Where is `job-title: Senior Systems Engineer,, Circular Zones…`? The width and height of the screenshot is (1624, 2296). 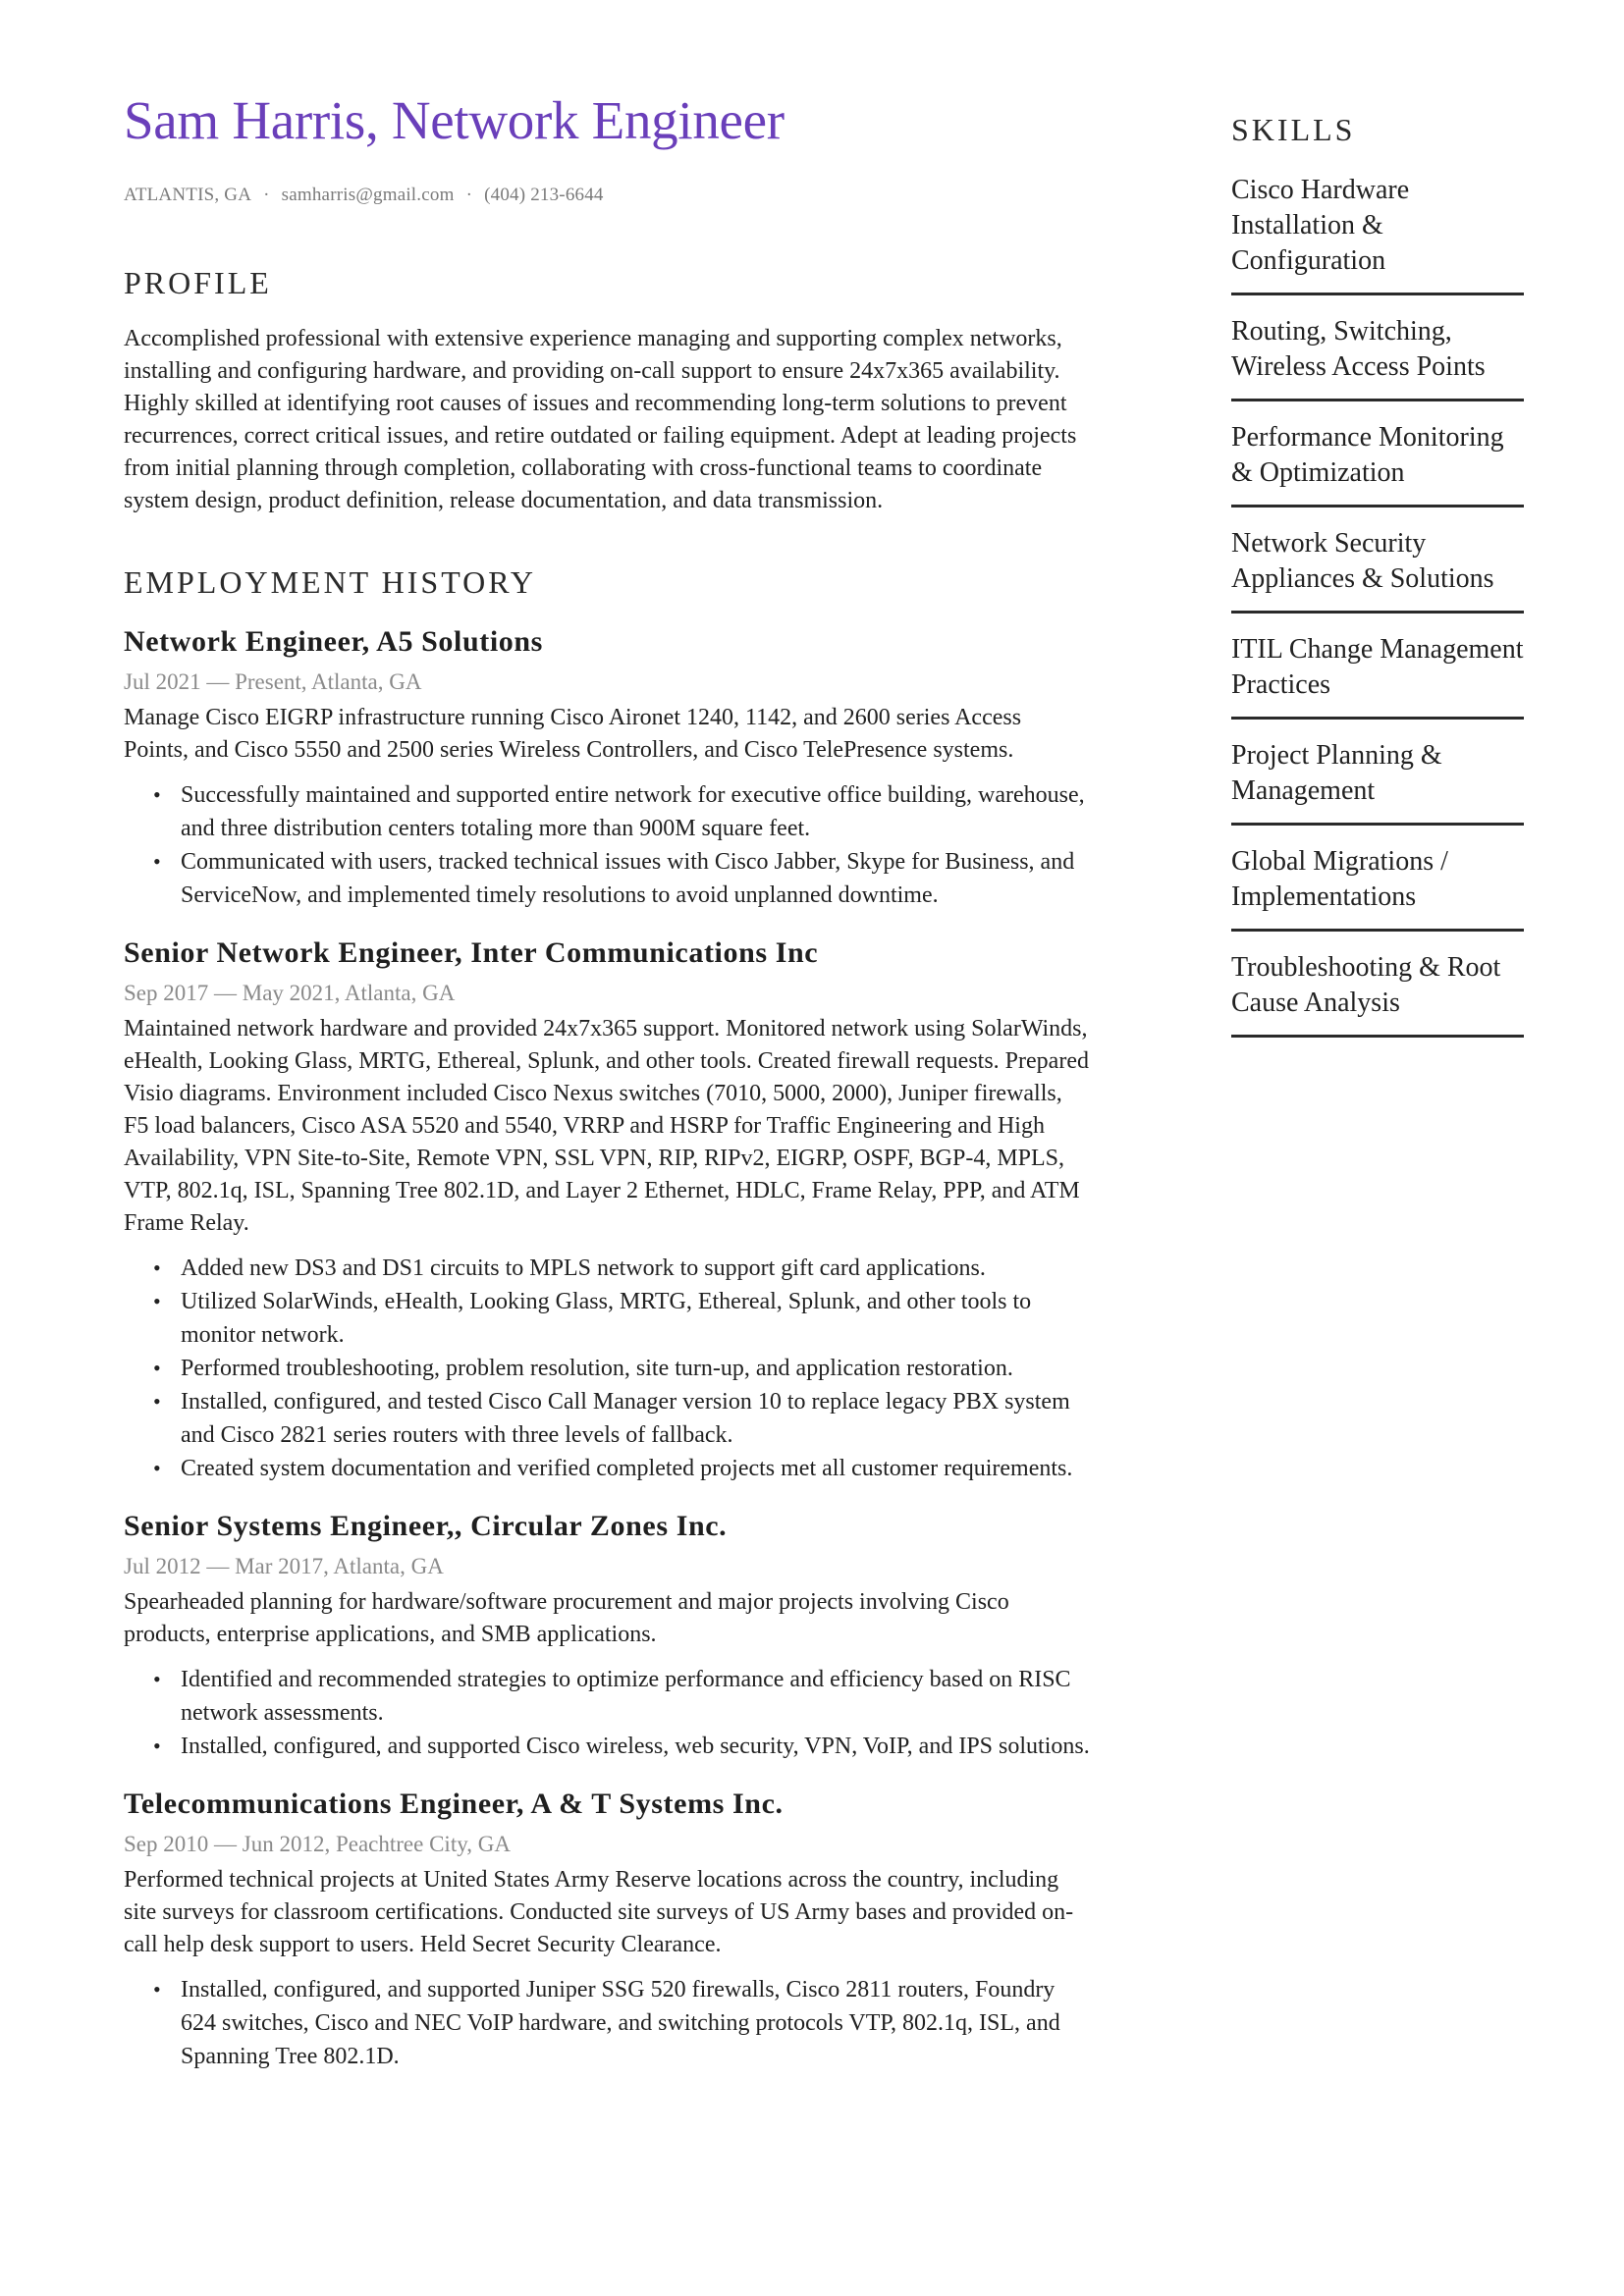 job-title: Senior Systems Engineer,, Circular Zones… is located at coordinates (426, 1526).